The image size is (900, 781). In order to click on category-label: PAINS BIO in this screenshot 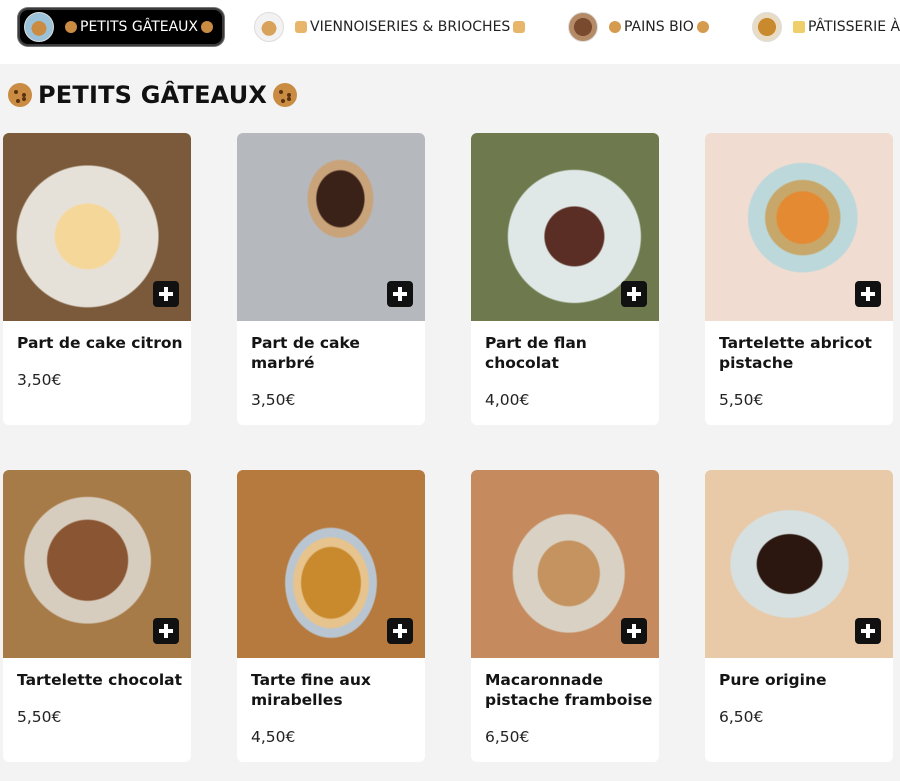, I will do `click(659, 27)`.